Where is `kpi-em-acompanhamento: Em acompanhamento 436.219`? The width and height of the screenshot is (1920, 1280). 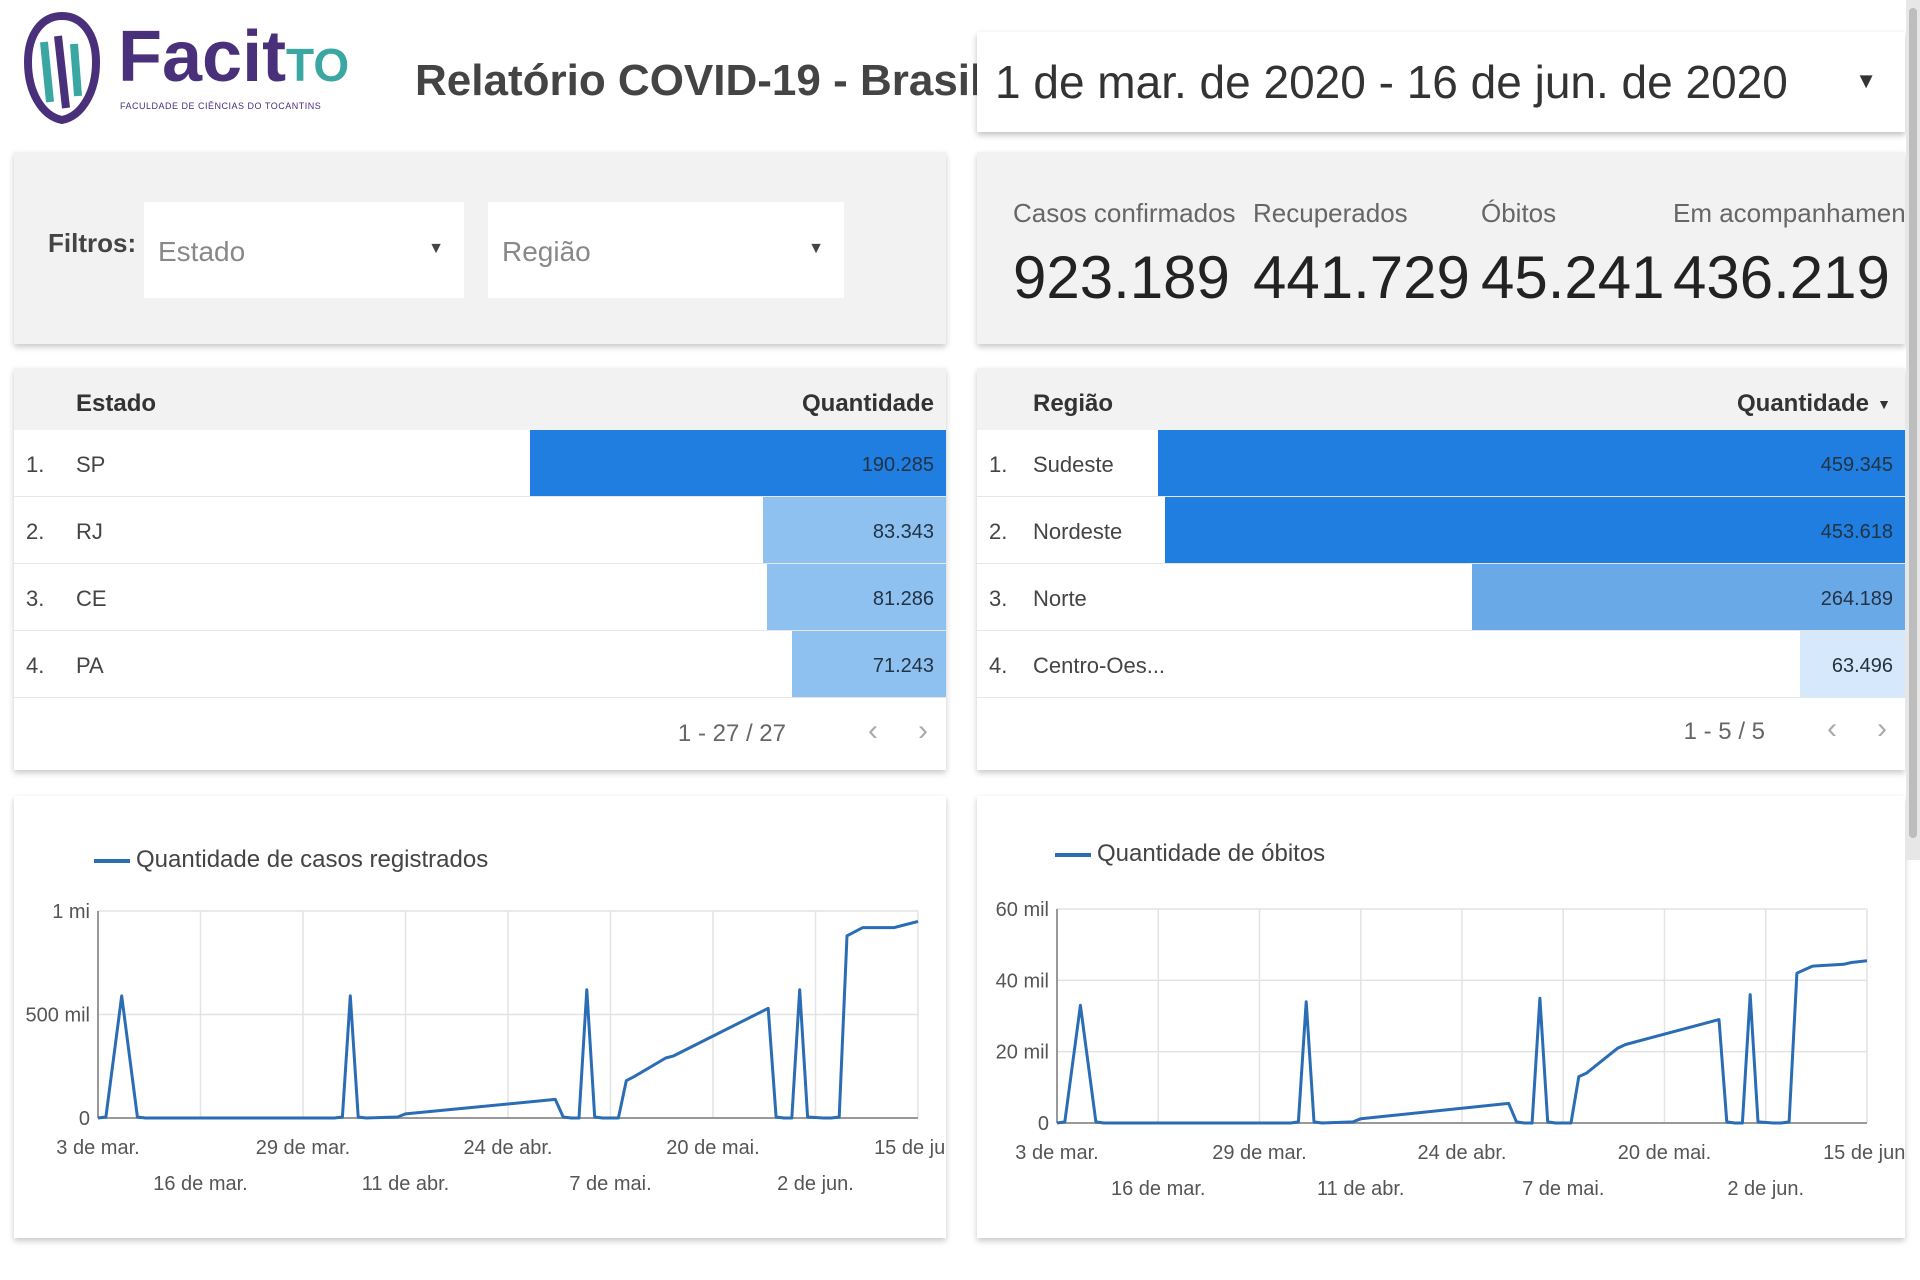
kpi-em-acompanhamento: Em acompanhamento 436.219 is located at coordinates (1796, 255).